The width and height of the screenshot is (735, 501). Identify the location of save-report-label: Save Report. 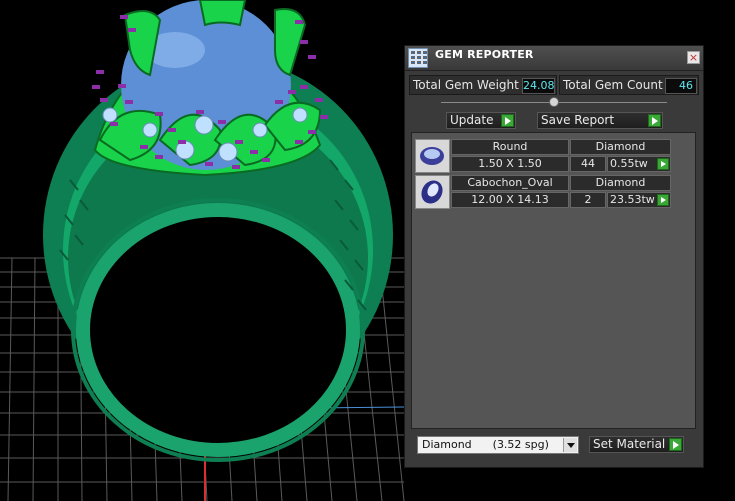
(578, 120).